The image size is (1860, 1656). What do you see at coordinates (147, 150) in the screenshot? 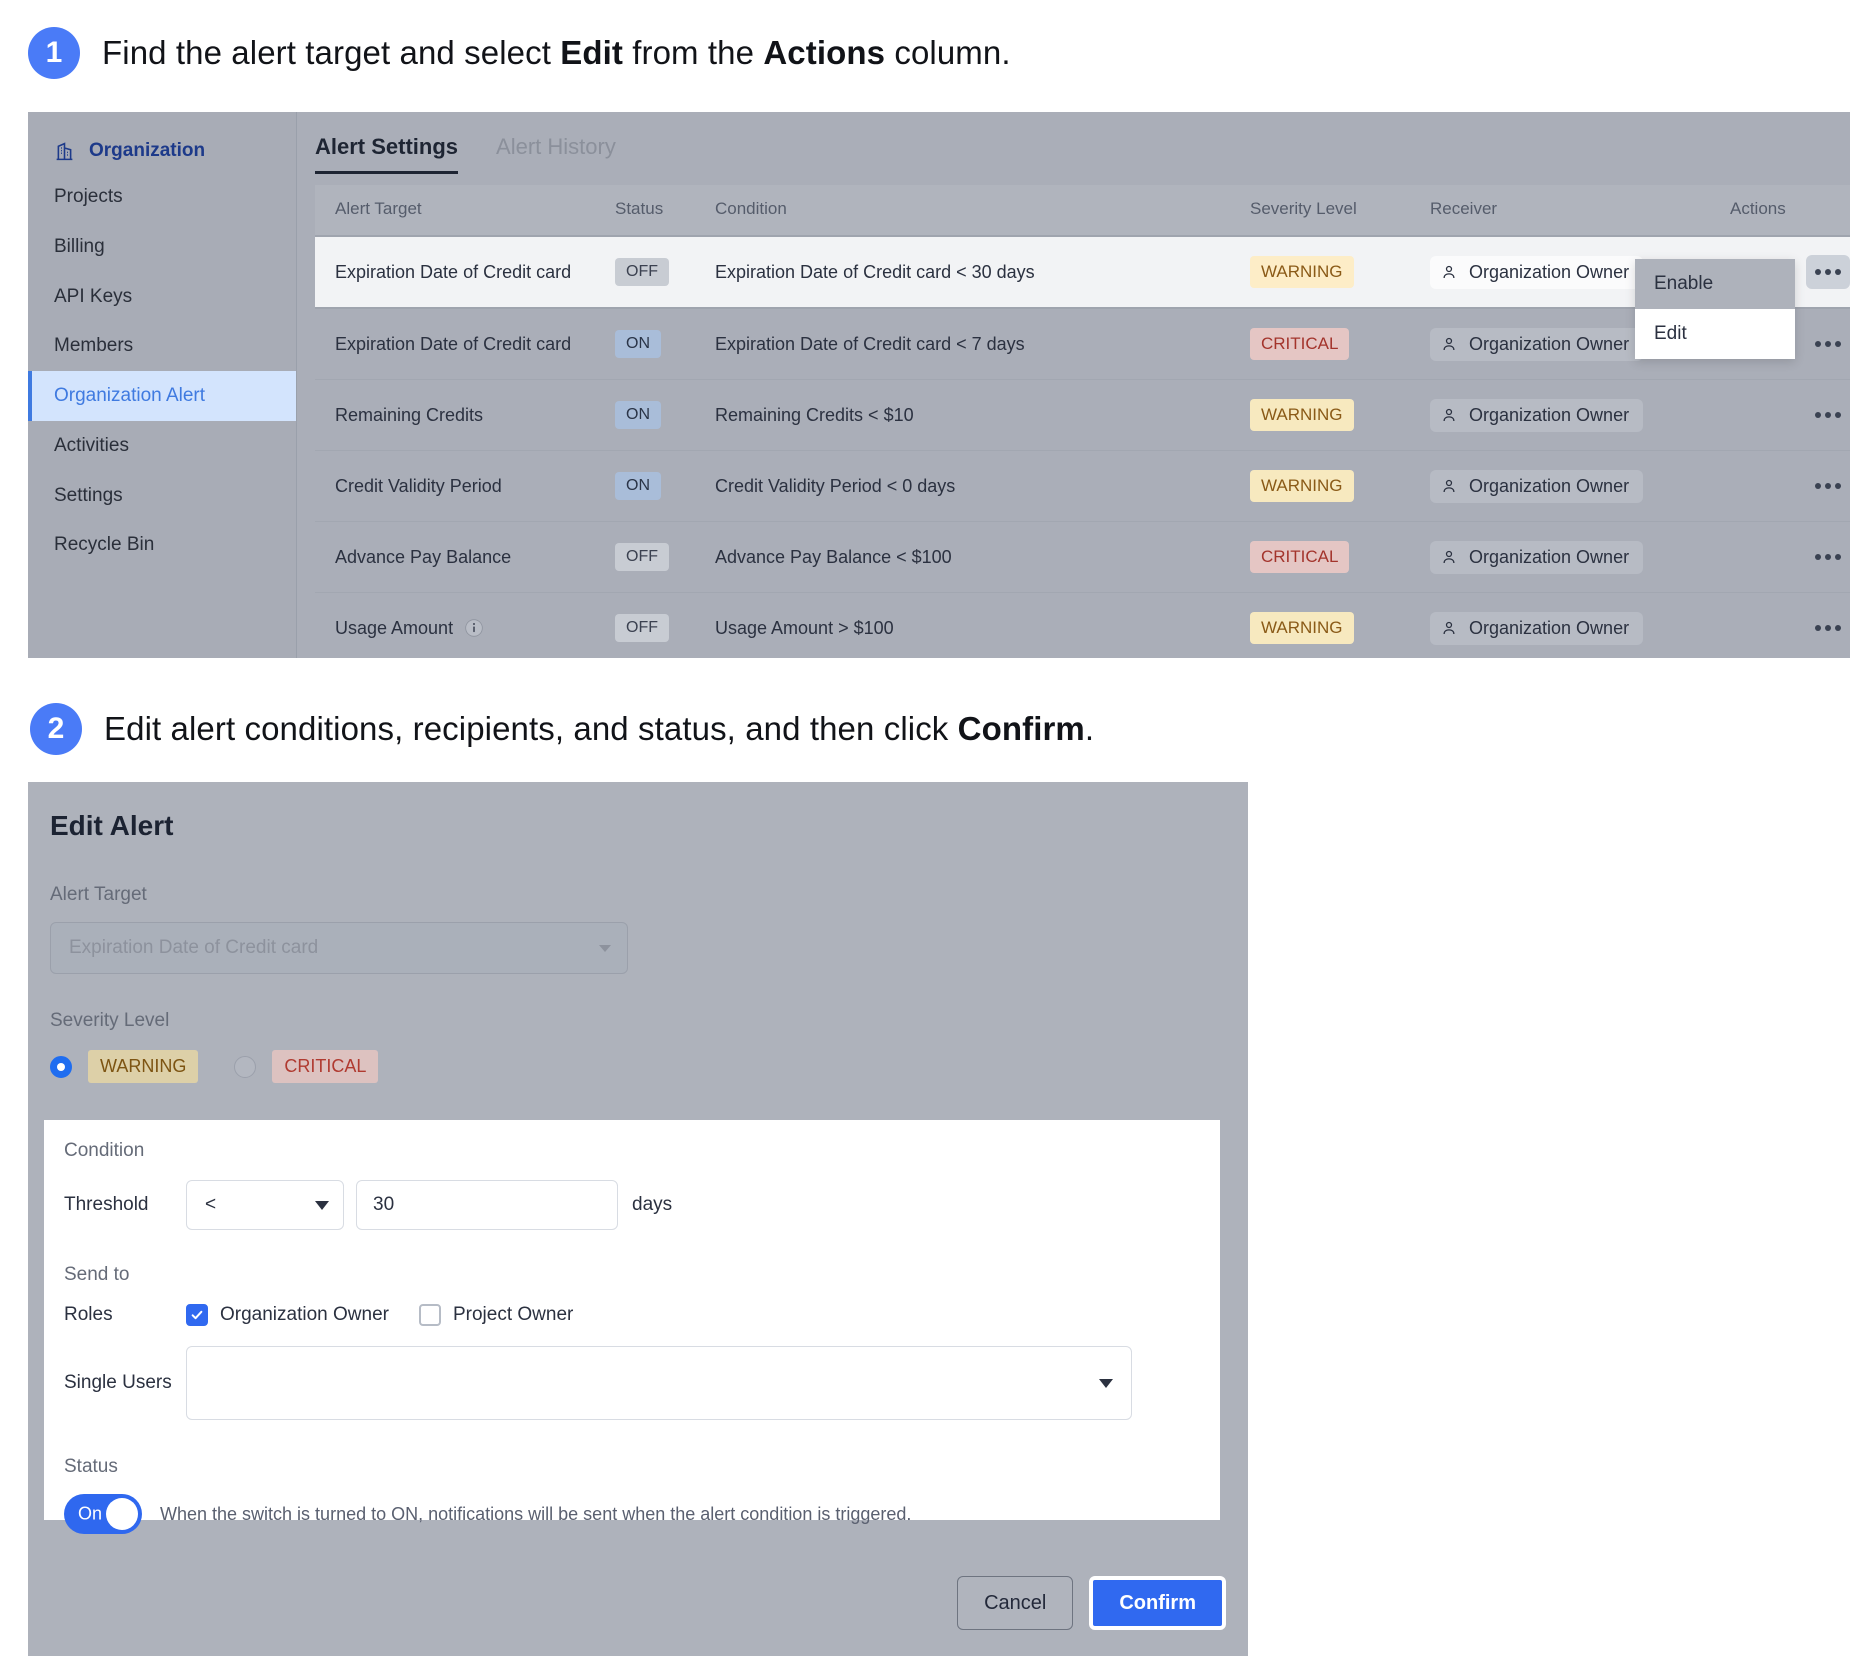
I see `sidebar-org-label: Organization` at bounding box center [147, 150].